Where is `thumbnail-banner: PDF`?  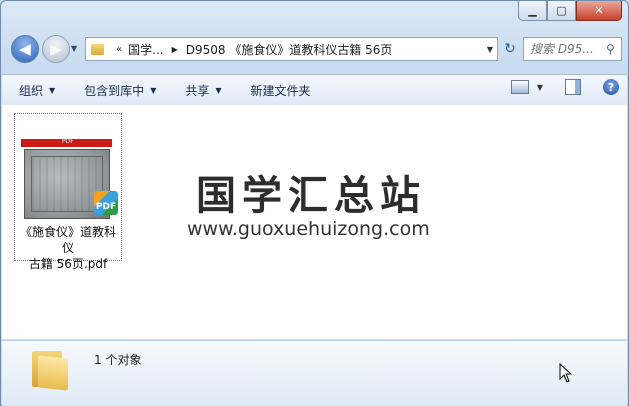 thumbnail-banner: PDF is located at coordinates (66, 142).